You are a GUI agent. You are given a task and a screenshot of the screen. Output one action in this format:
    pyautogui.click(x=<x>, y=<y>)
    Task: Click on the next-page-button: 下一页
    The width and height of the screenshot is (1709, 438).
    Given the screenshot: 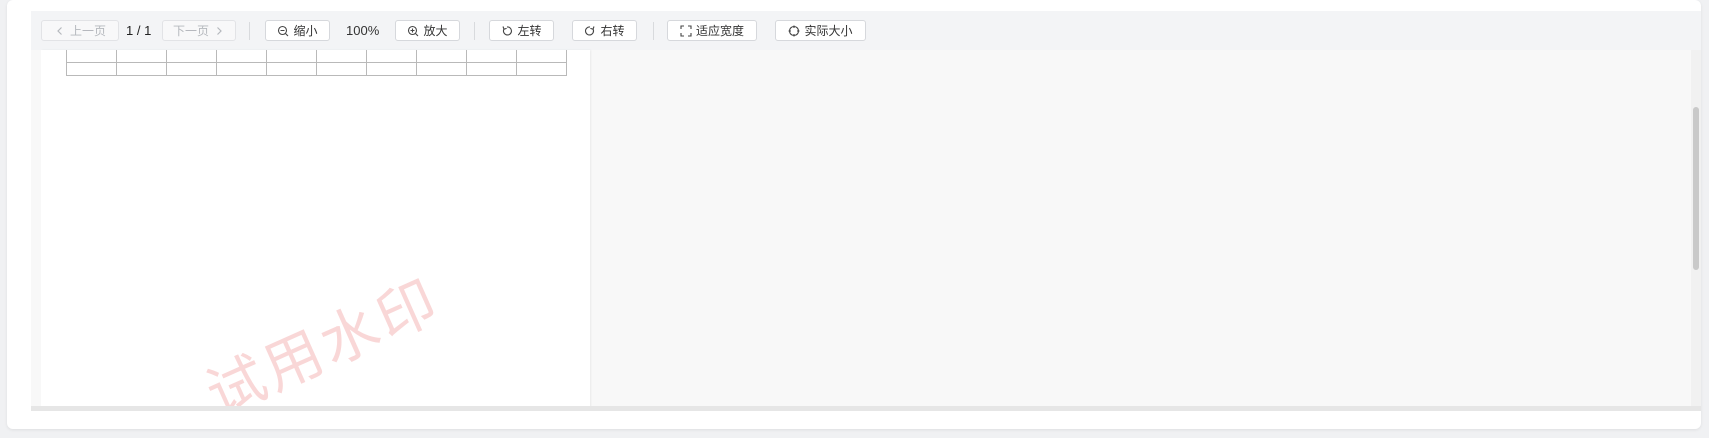 What is the action you would take?
    pyautogui.click(x=199, y=30)
    